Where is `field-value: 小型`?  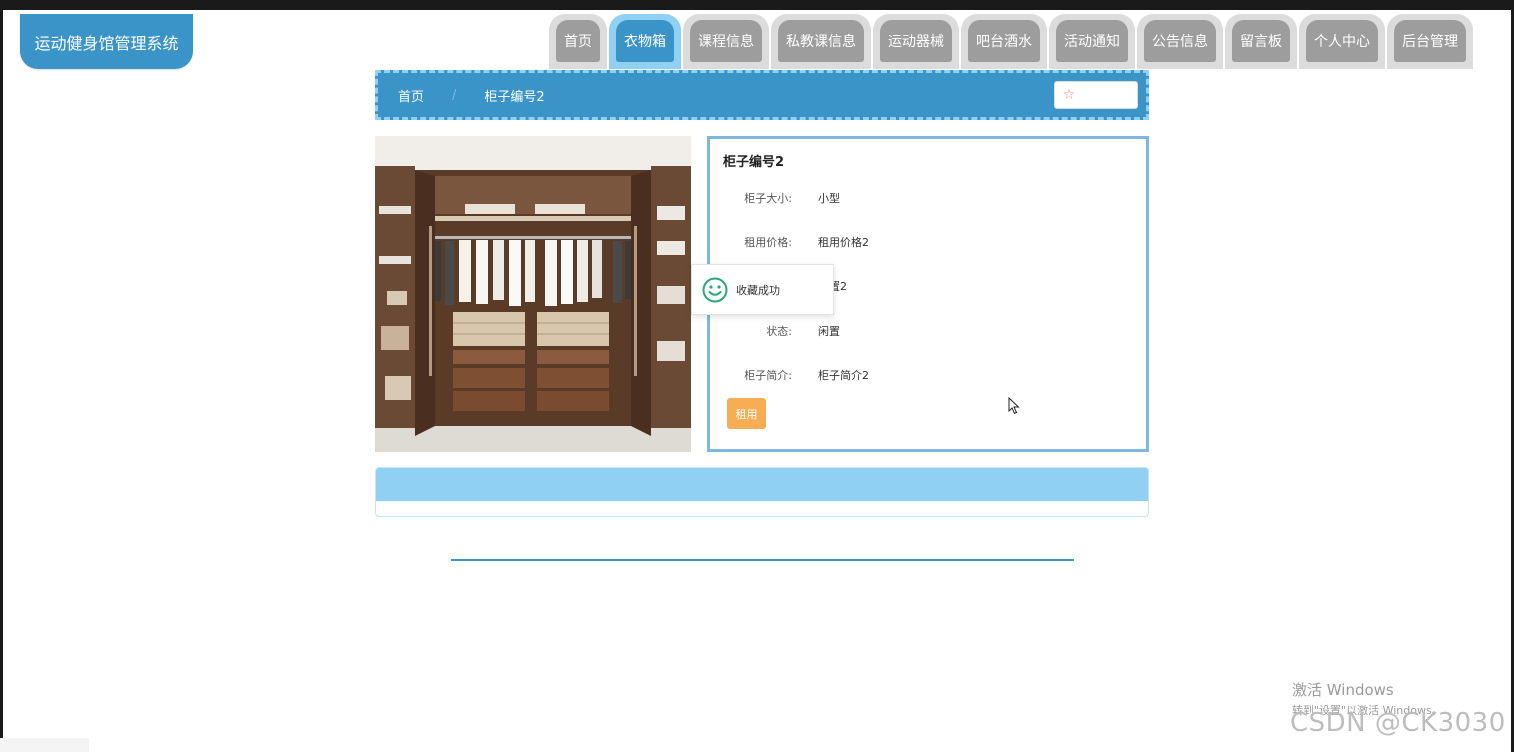
field-value: 小型 is located at coordinates (829, 198).